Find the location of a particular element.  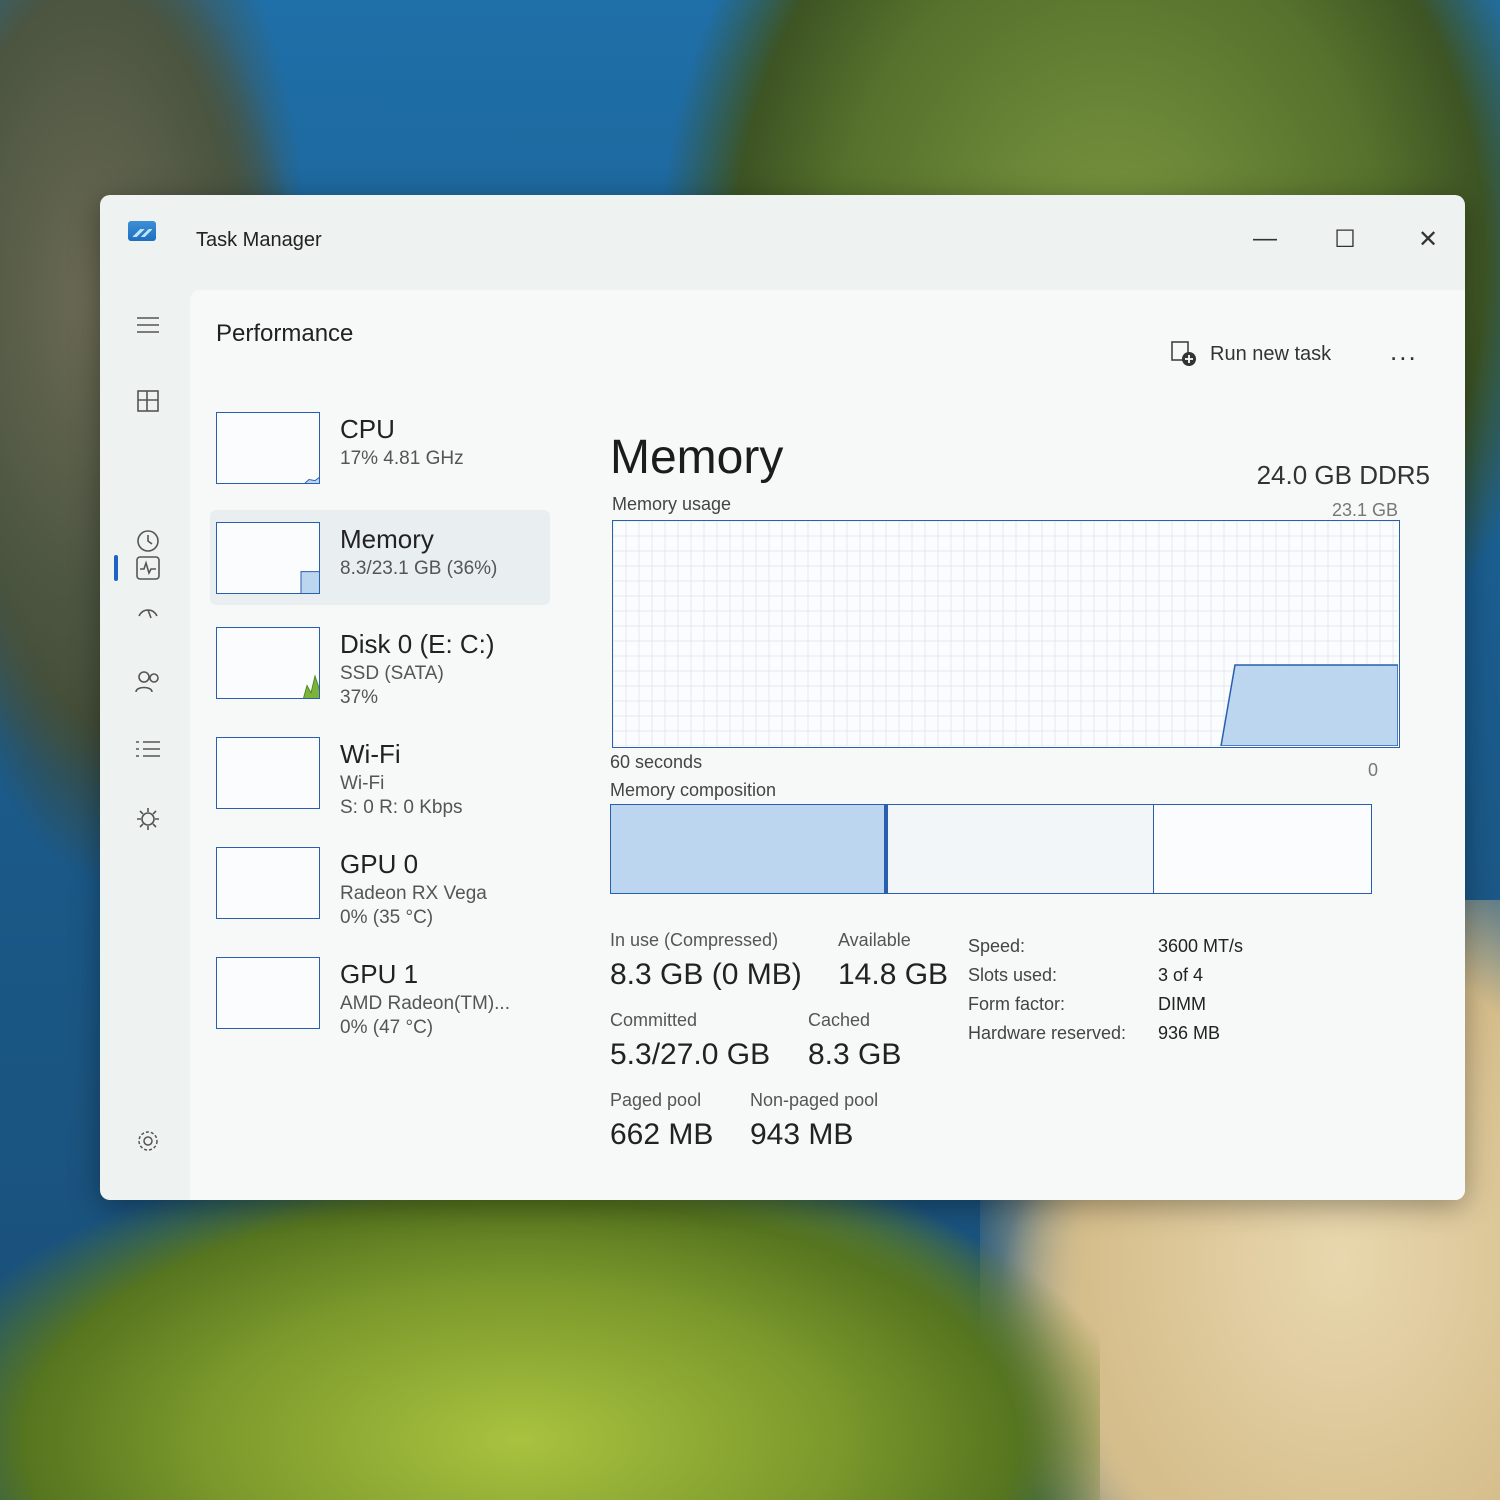

nav-rail is located at coordinates (145, 742).